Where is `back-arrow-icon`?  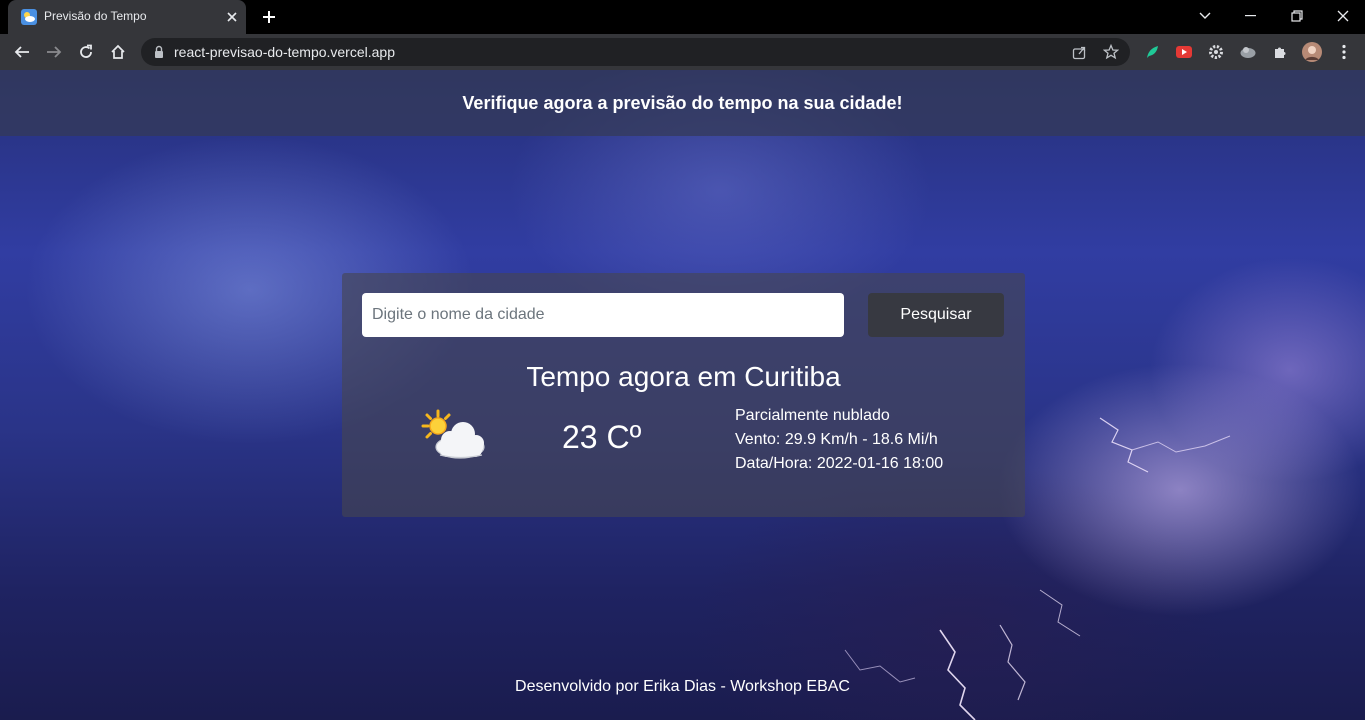 back-arrow-icon is located at coordinates (22, 52).